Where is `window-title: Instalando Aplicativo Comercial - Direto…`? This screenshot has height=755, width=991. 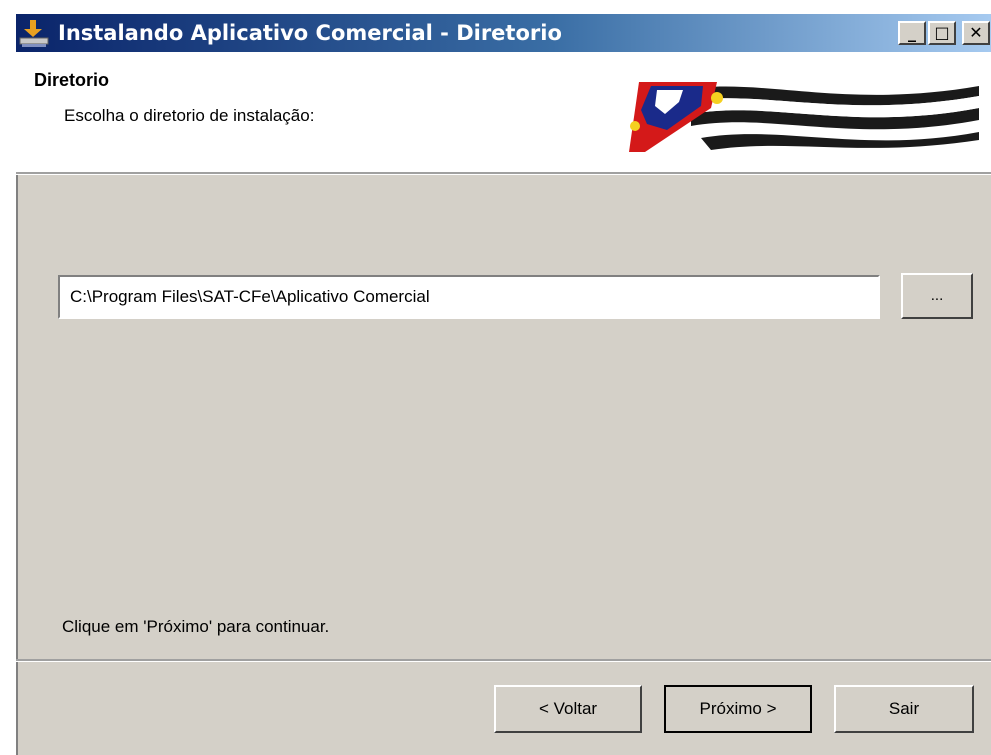
window-title: Instalando Aplicativo Comercial - Direto… is located at coordinates (310, 33).